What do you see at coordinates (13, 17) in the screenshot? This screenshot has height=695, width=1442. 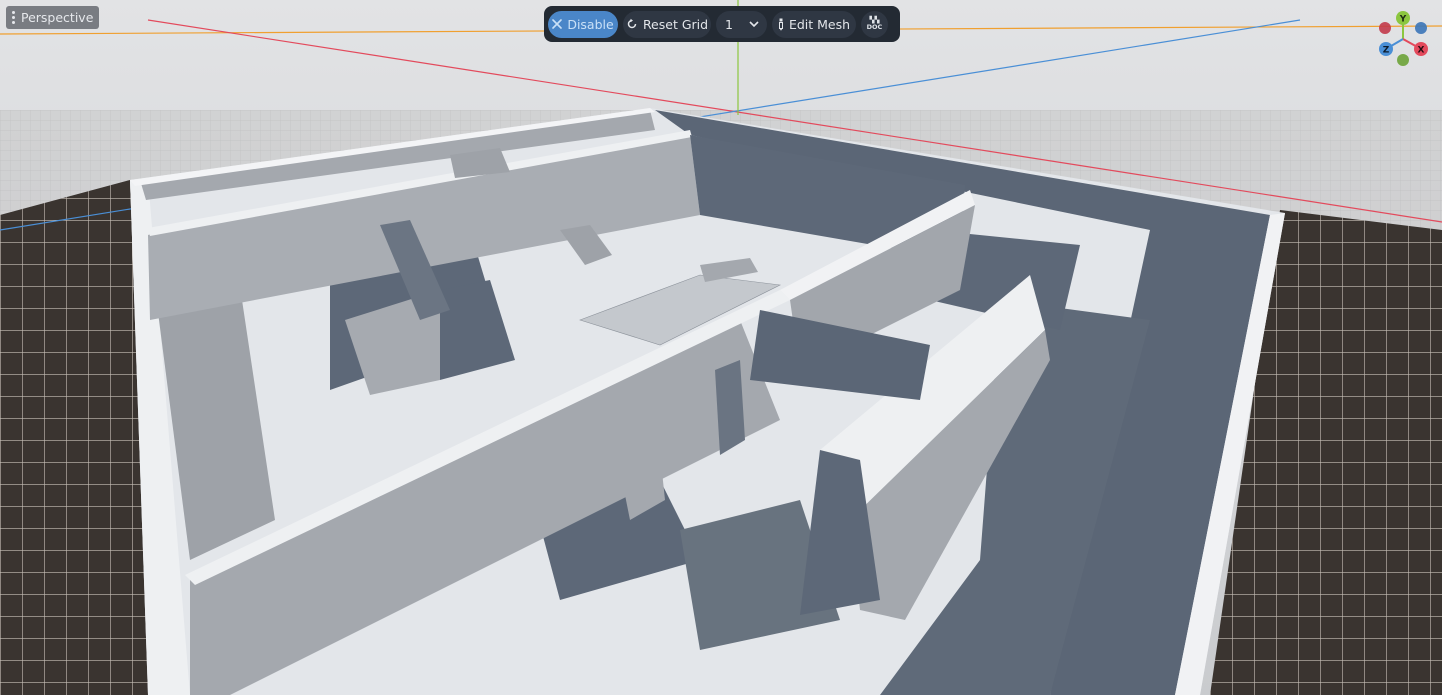 I see `kebab-menu-icon` at bounding box center [13, 17].